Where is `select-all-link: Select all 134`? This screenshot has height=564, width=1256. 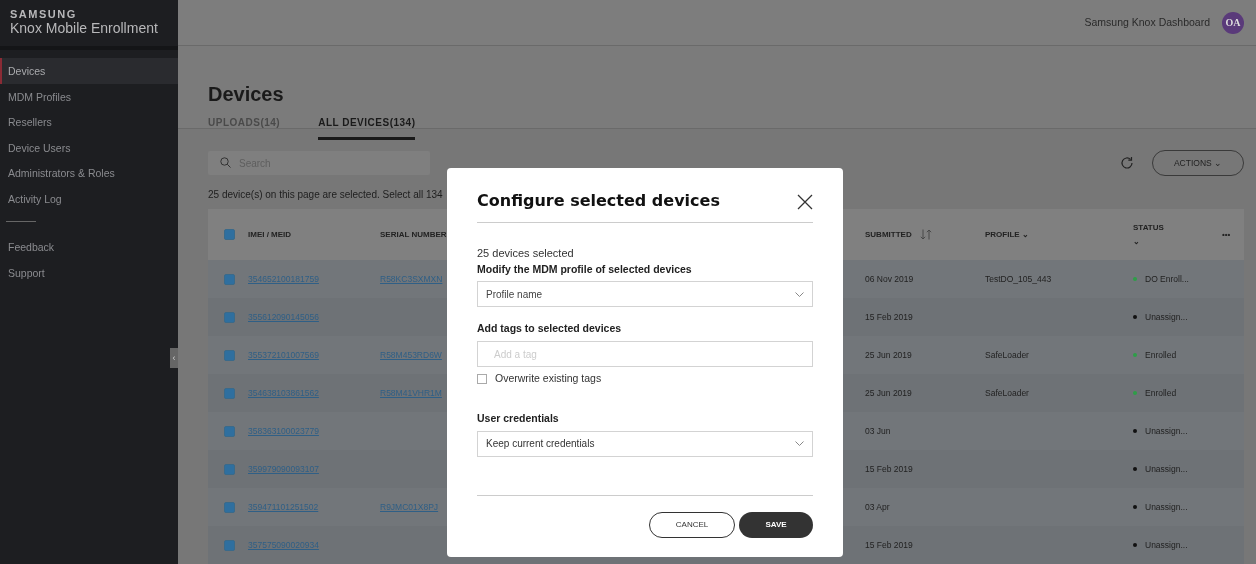
select-all-link: Select all 134 is located at coordinates (412, 194).